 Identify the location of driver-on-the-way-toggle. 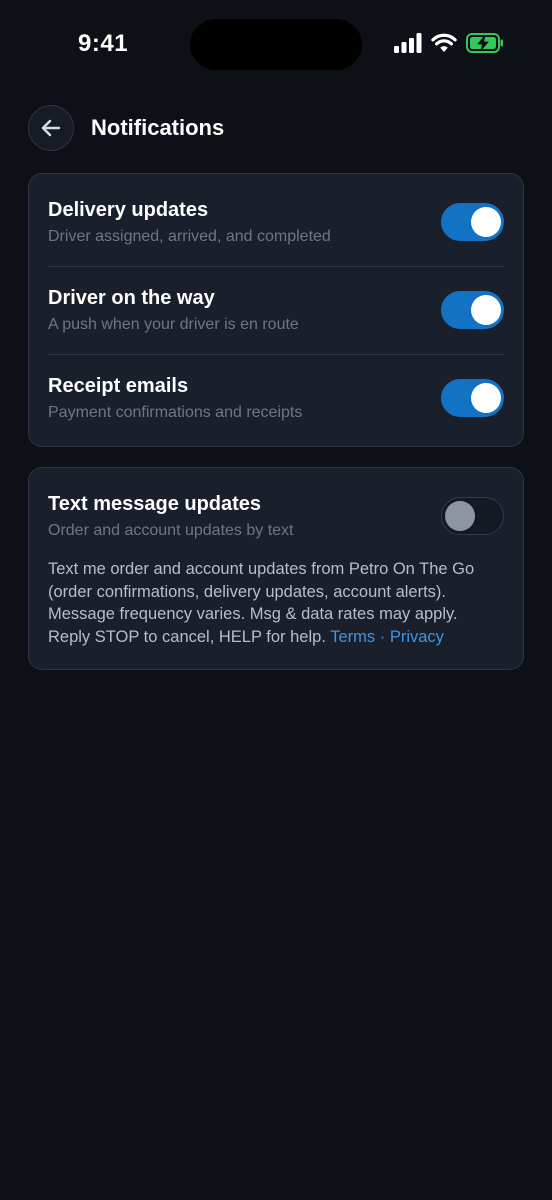
(472, 310).